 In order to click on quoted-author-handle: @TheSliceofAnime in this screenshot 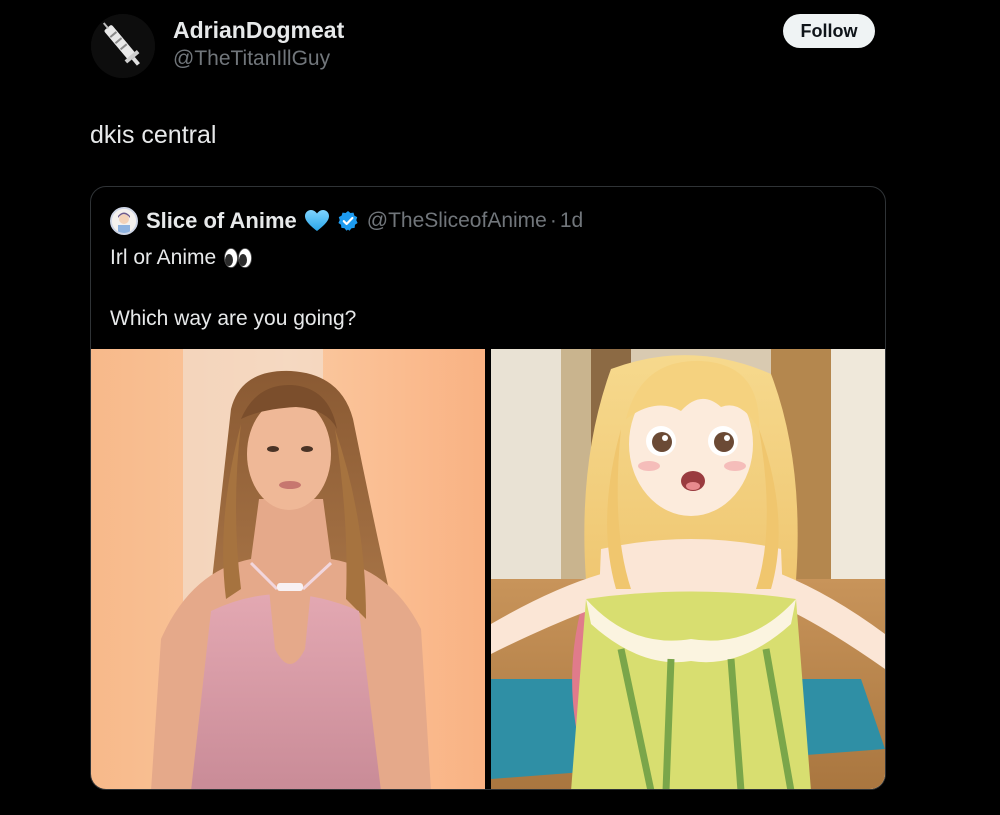, I will do `click(457, 221)`.